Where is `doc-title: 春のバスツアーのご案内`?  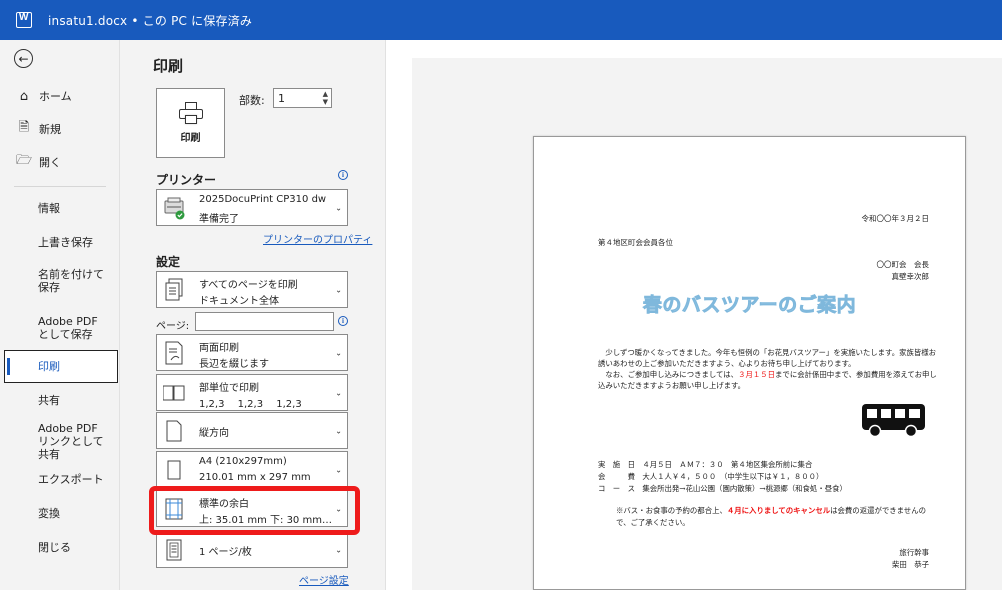 doc-title: 春のバスツアーのご案内 is located at coordinates (749, 305).